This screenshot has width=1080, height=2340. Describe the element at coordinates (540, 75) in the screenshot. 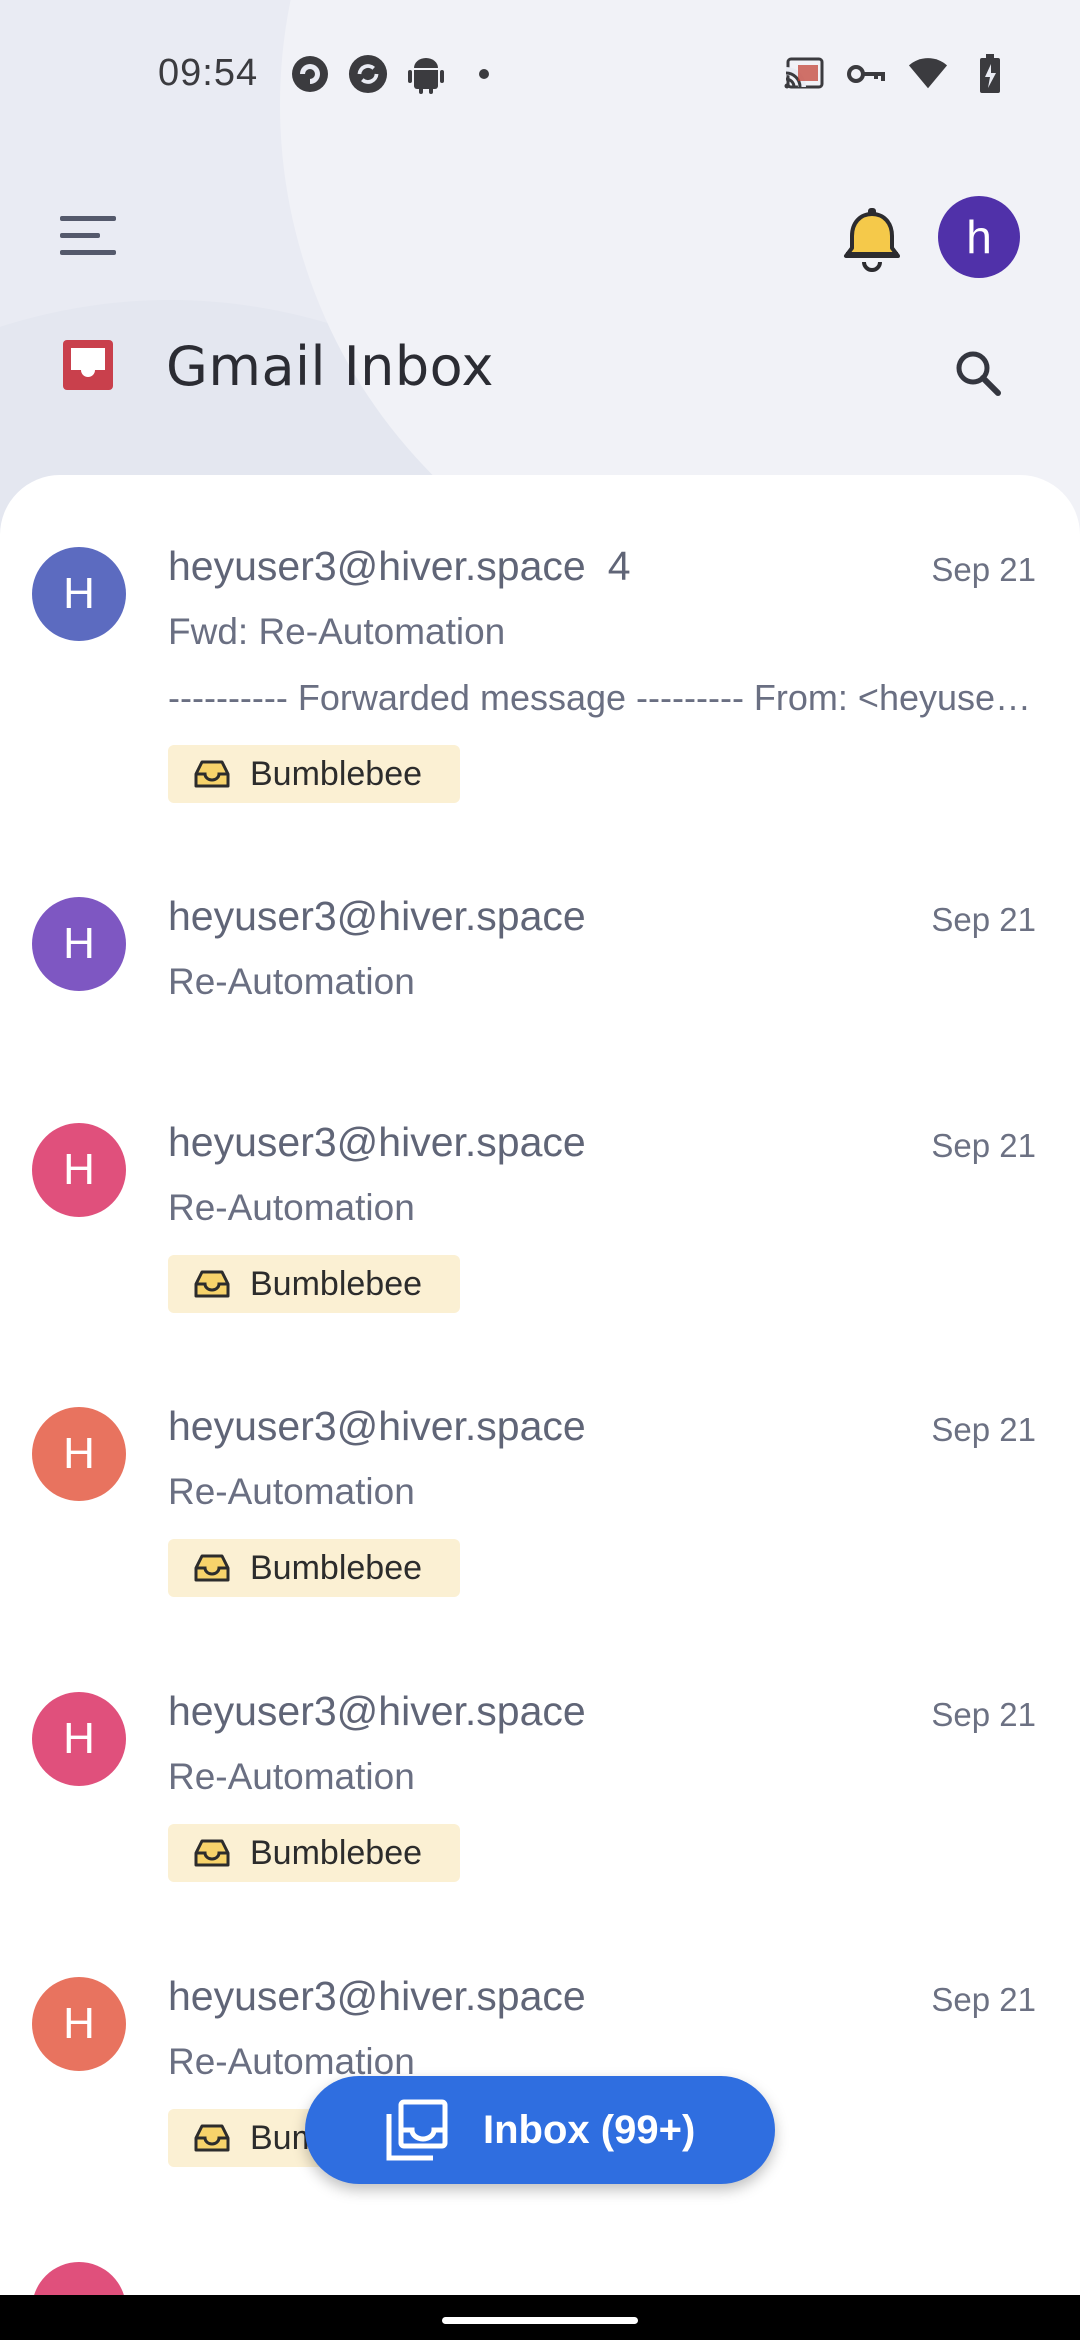

I see `status-bar: 09:54` at that location.